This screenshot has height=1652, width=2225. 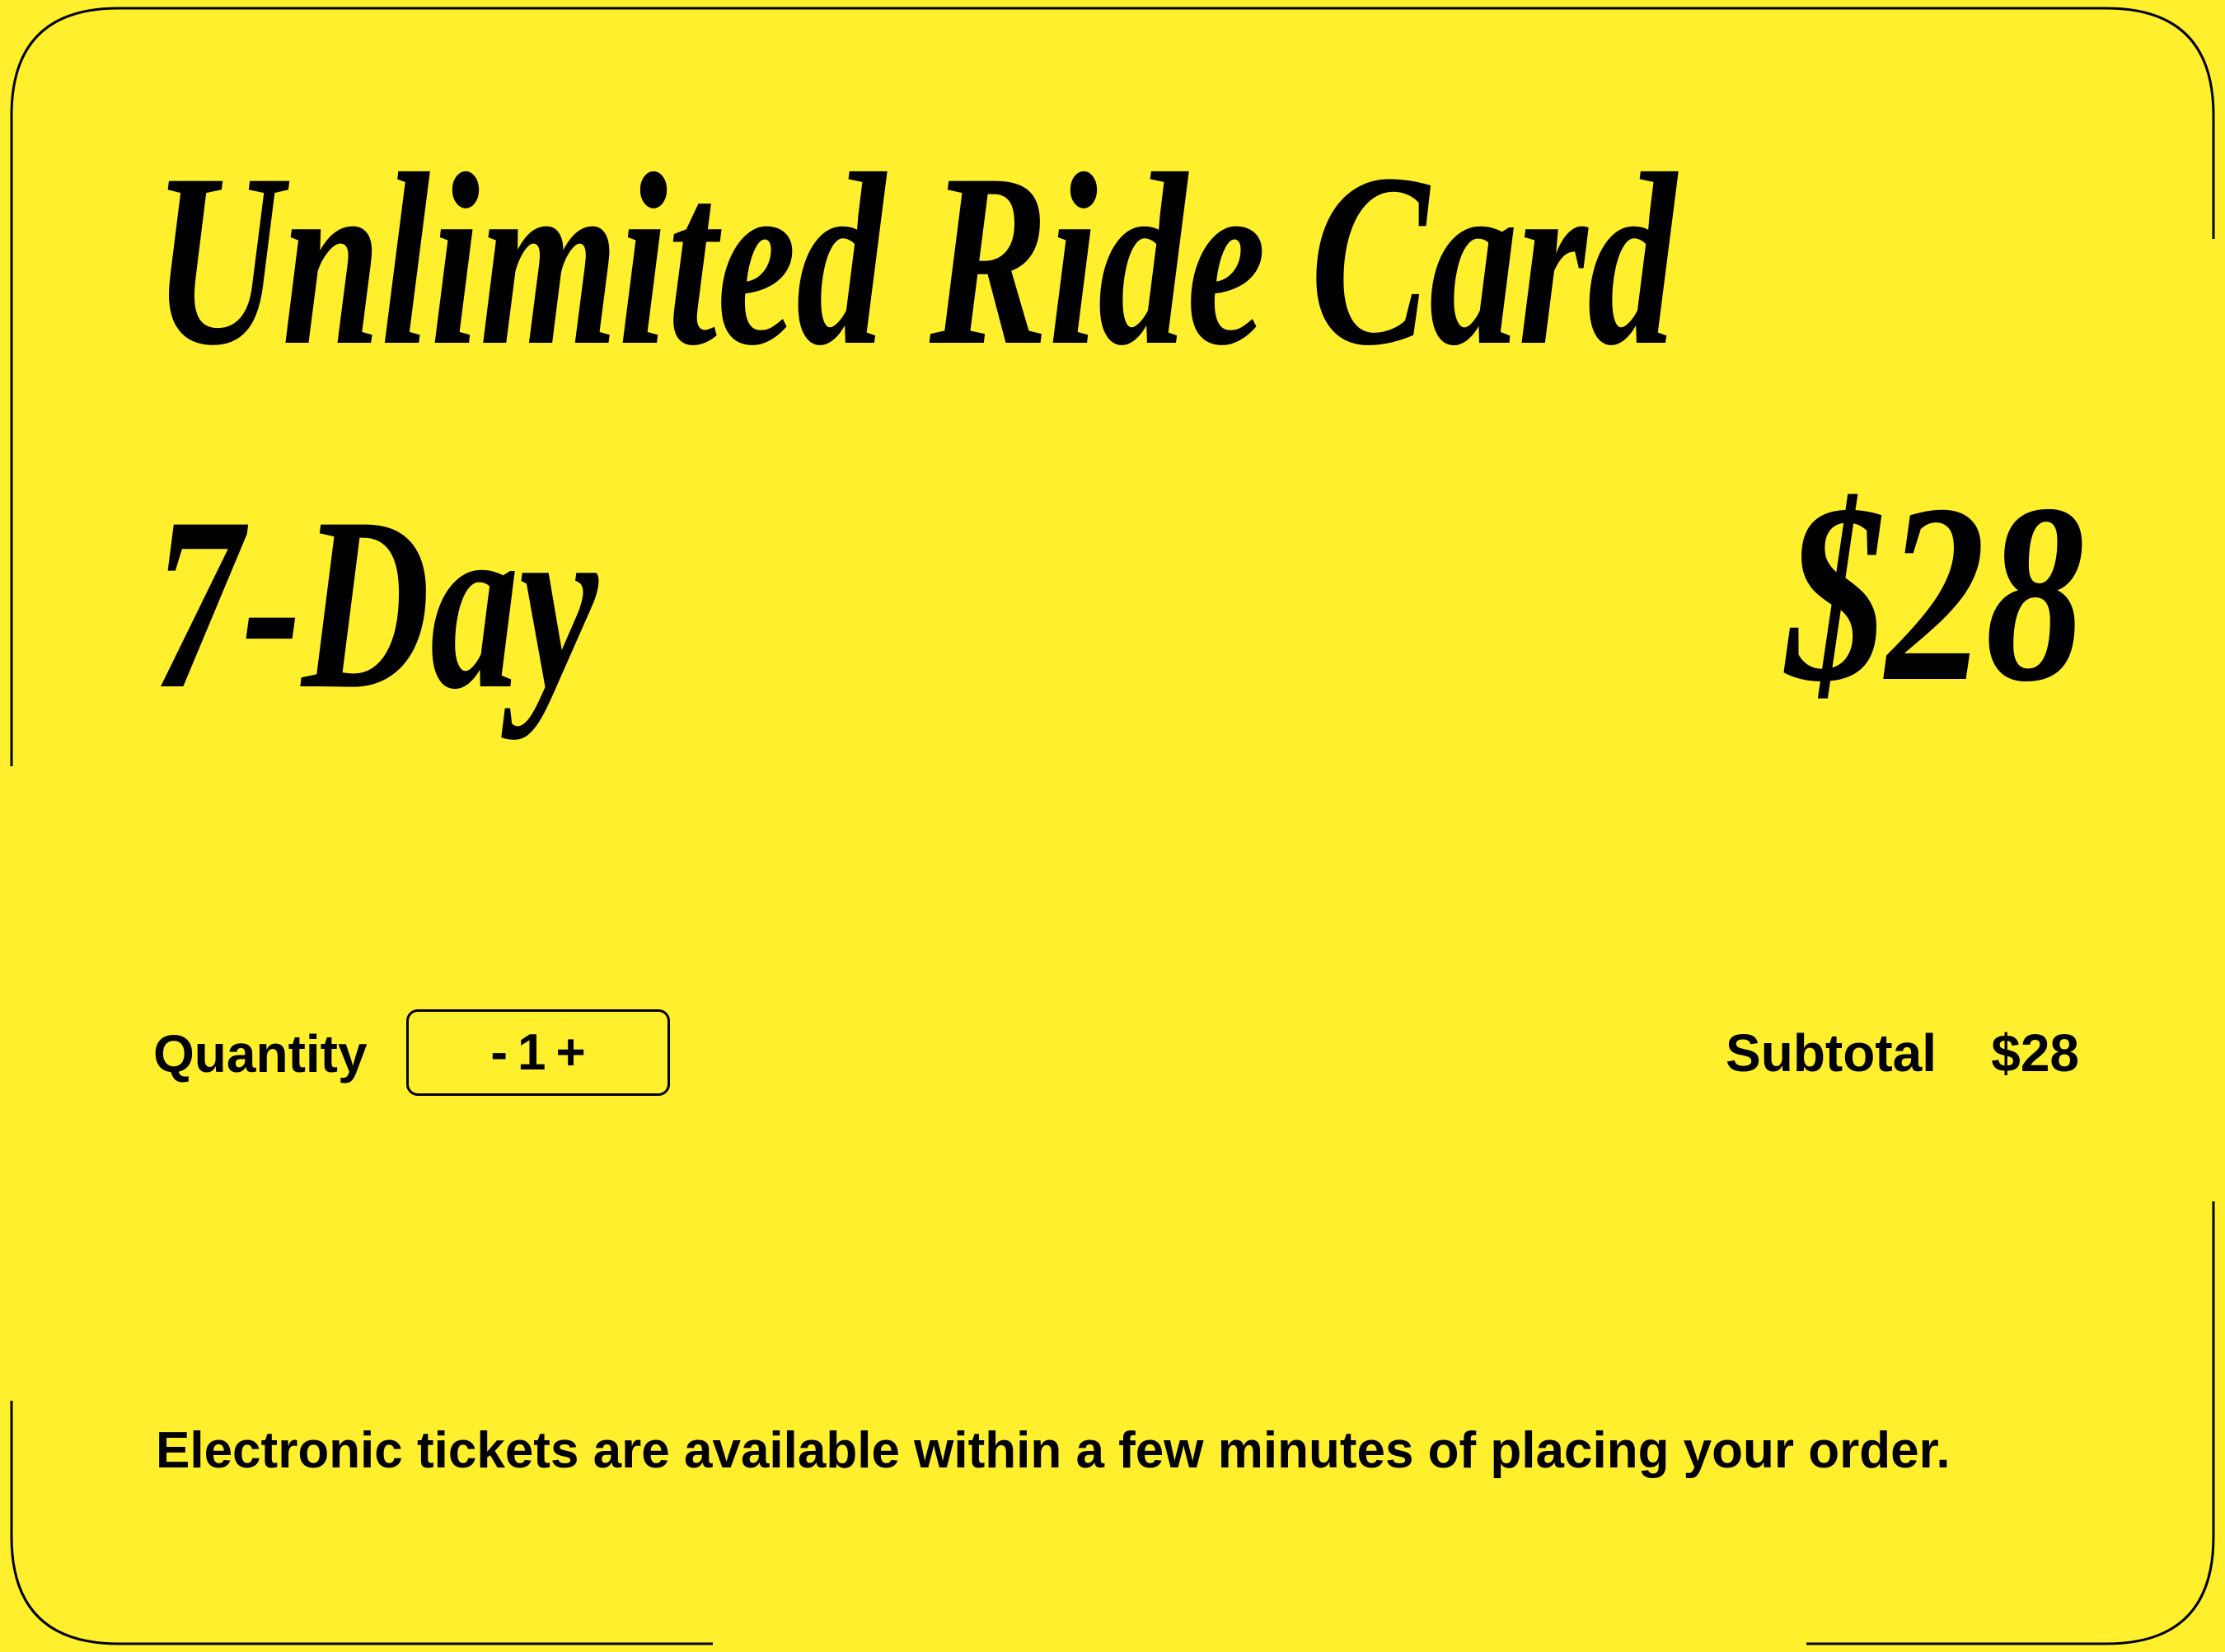 What do you see at coordinates (1832, 1053) in the screenshot?
I see `subtotal-label: Subtotal` at bounding box center [1832, 1053].